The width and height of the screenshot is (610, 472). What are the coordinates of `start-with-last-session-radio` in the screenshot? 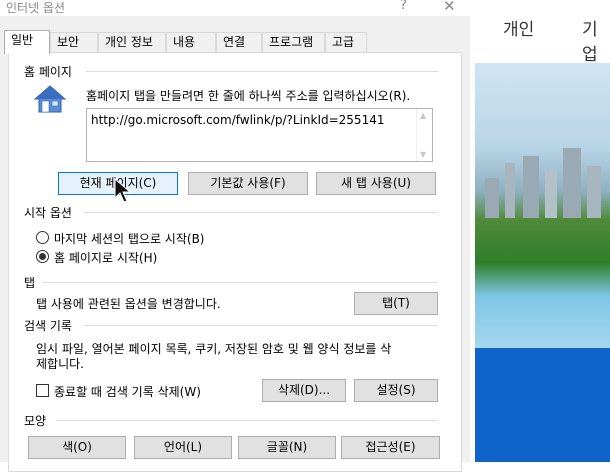 It's located at (42, 237).